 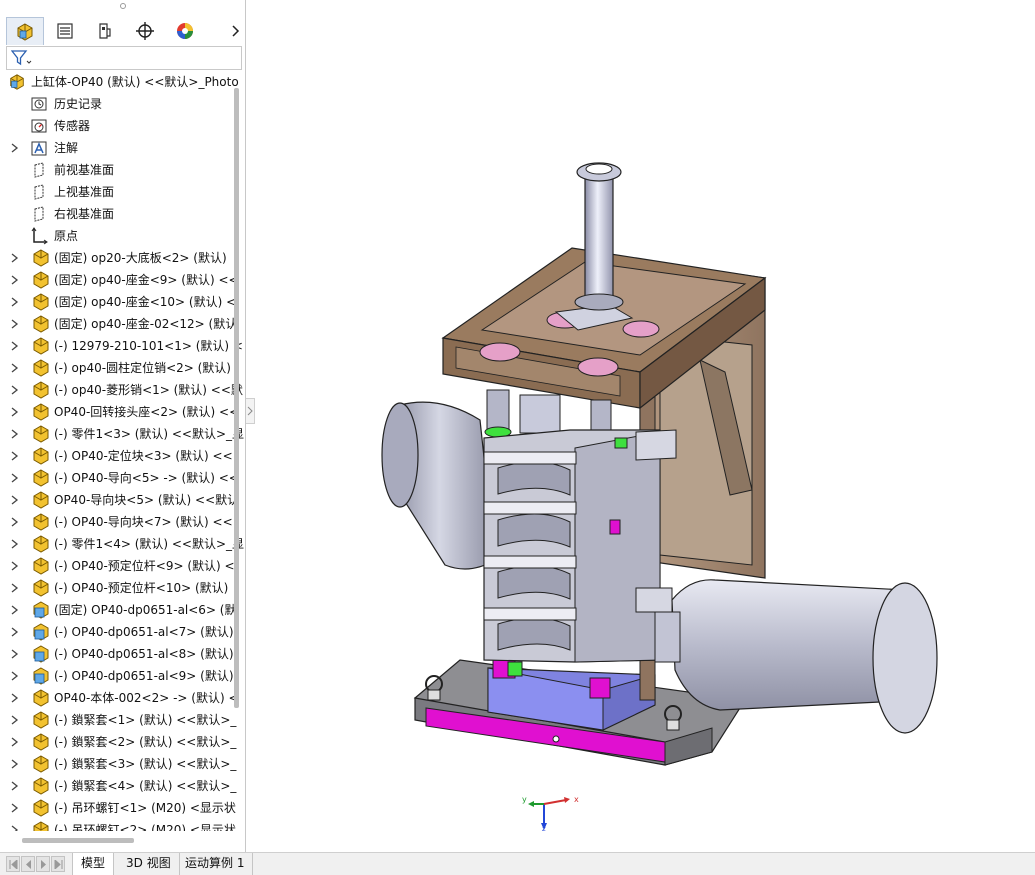 I want to click on tree-component-row: (-) OP40-预定位杆<9> (默认) <, so click(x=122, y=566).